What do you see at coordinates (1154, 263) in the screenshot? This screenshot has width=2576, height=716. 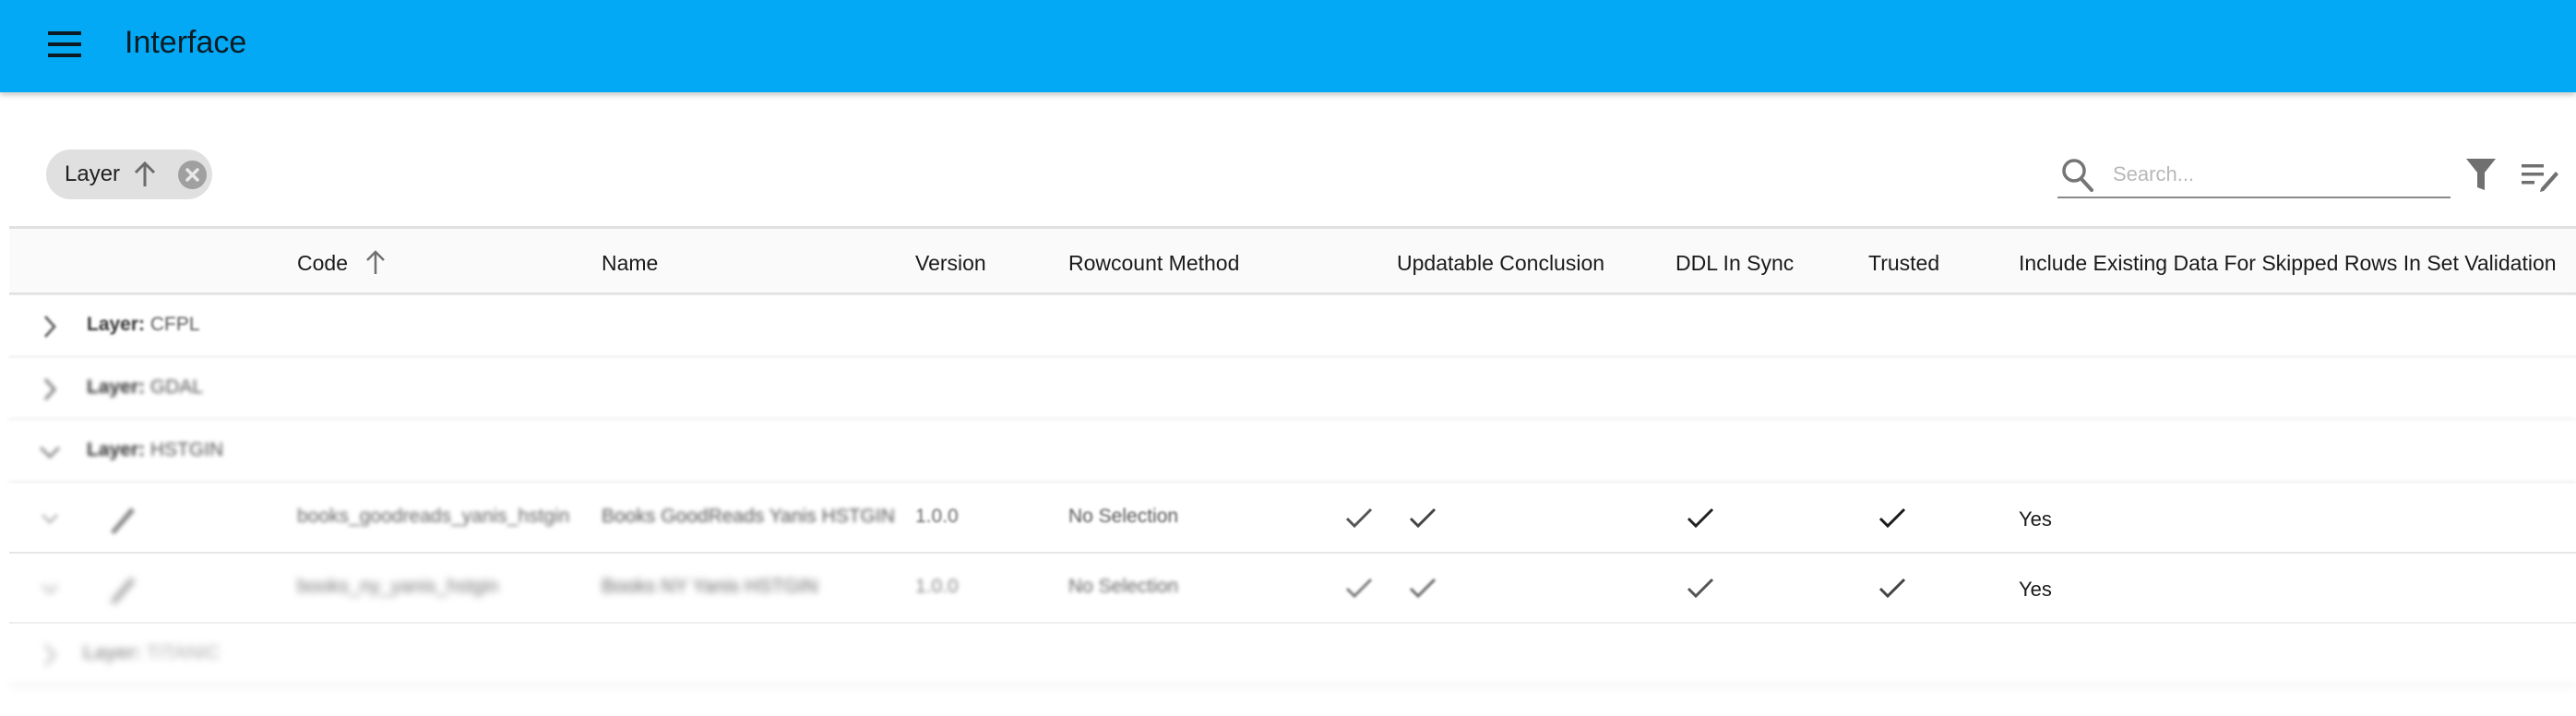 I see `column-header-rowcount-method: Rowcount Method` at bounding box center [1154, 263].